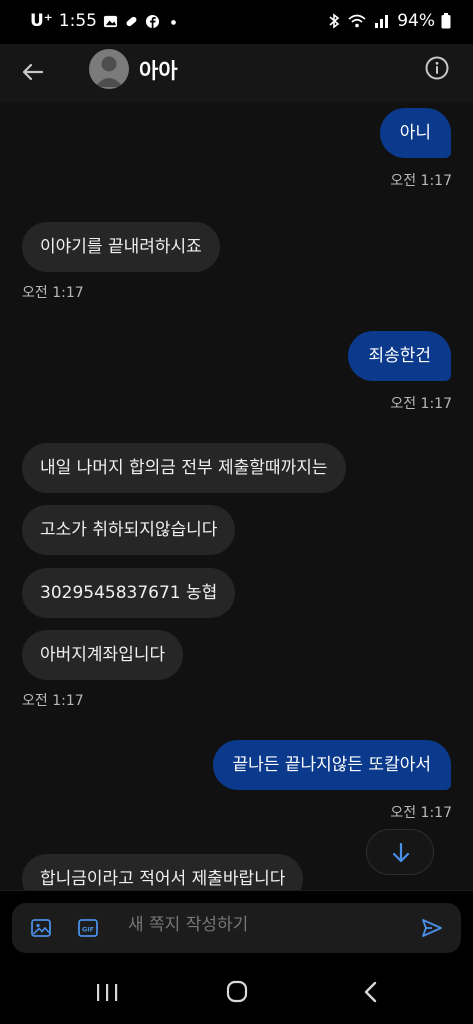  Describe the element at coordinates (437, 68) in the screenshot. I see `info-circle-icon` at that location.